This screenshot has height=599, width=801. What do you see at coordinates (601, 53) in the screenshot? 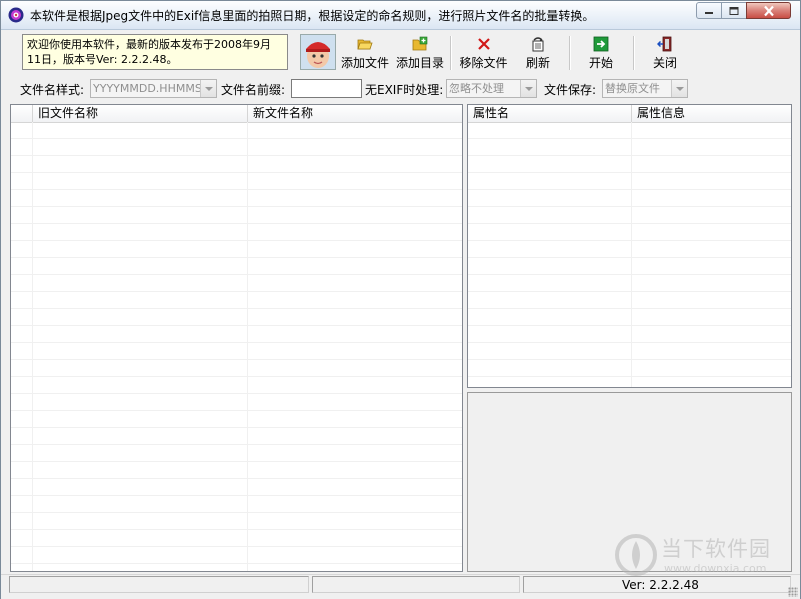
I see `start-button: 开始` at bounding box center [601, 53].